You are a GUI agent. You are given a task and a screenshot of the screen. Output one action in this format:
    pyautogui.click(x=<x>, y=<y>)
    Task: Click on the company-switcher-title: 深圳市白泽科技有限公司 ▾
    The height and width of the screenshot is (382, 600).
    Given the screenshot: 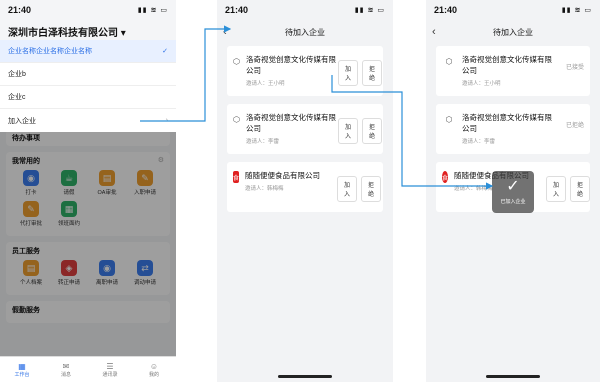 What is the action you would take?
    pyautogui.click(x=67, y=31)
    